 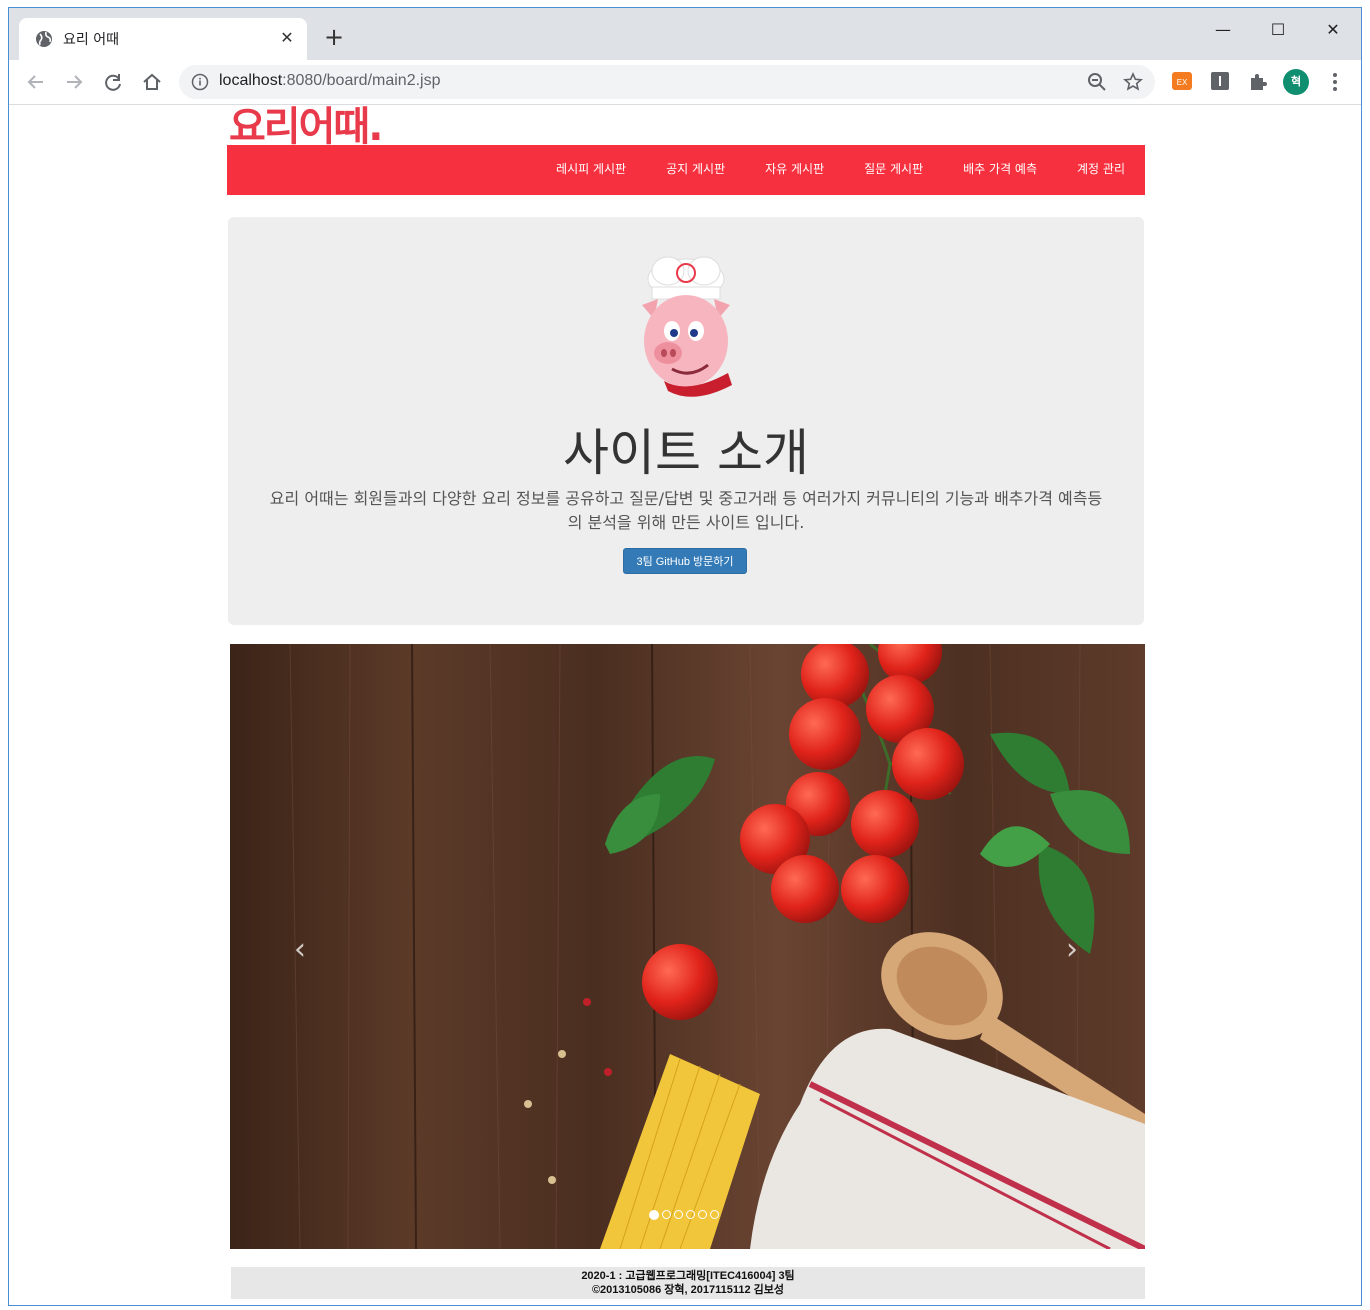 What do you see at coordinates (200, 82) in the screenshot?
I see `info-icon` at bounding box center [200, 82].